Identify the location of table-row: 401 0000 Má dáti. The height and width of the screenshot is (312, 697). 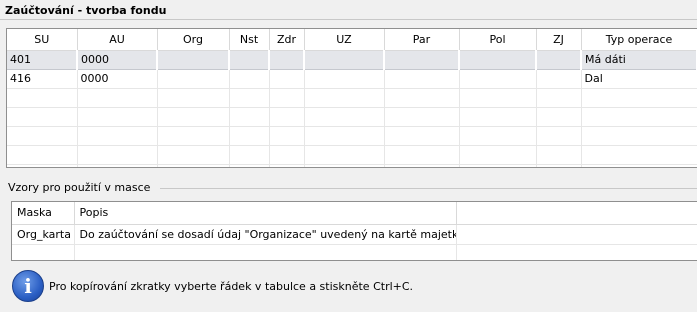
(352, 59).